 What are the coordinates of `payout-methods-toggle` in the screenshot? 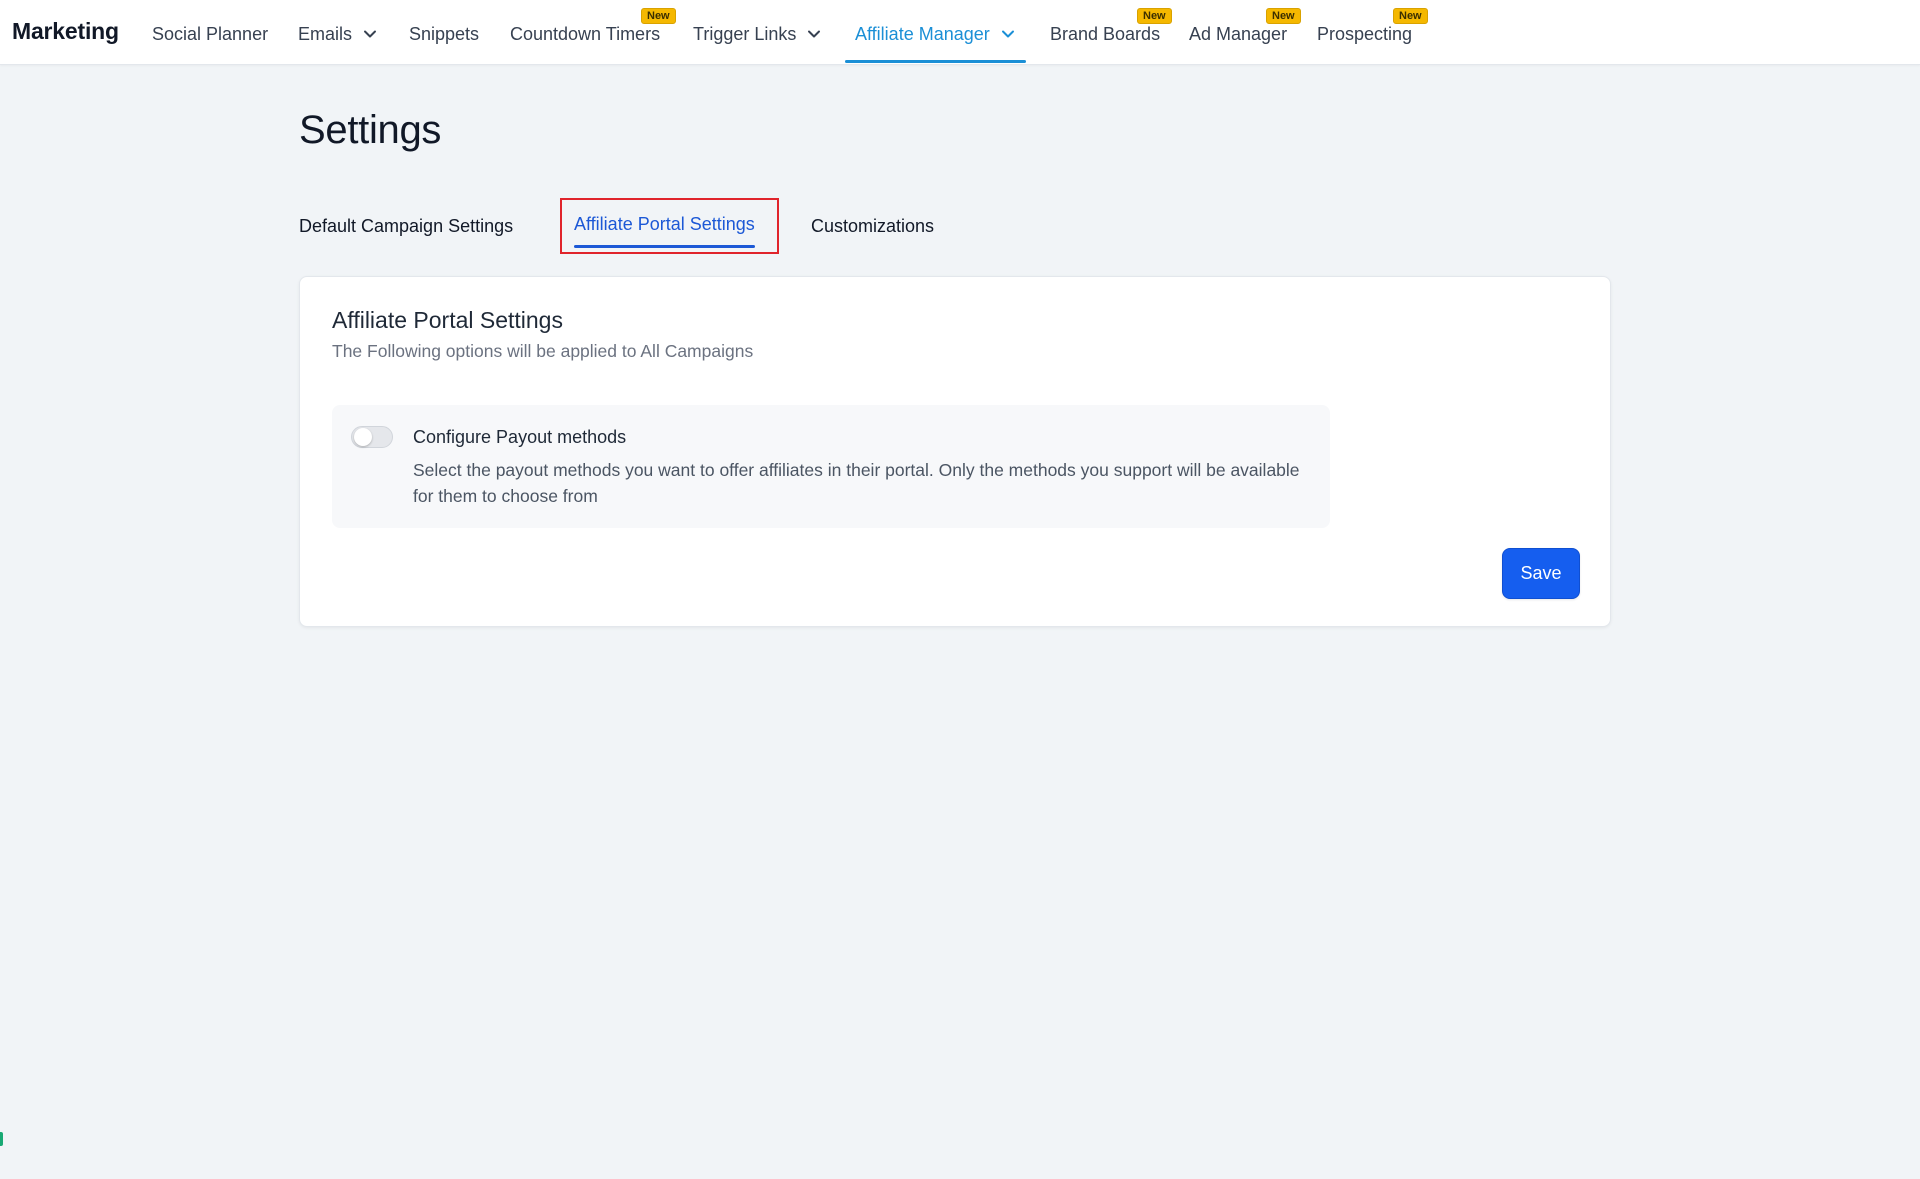 It's located at (372, 437).